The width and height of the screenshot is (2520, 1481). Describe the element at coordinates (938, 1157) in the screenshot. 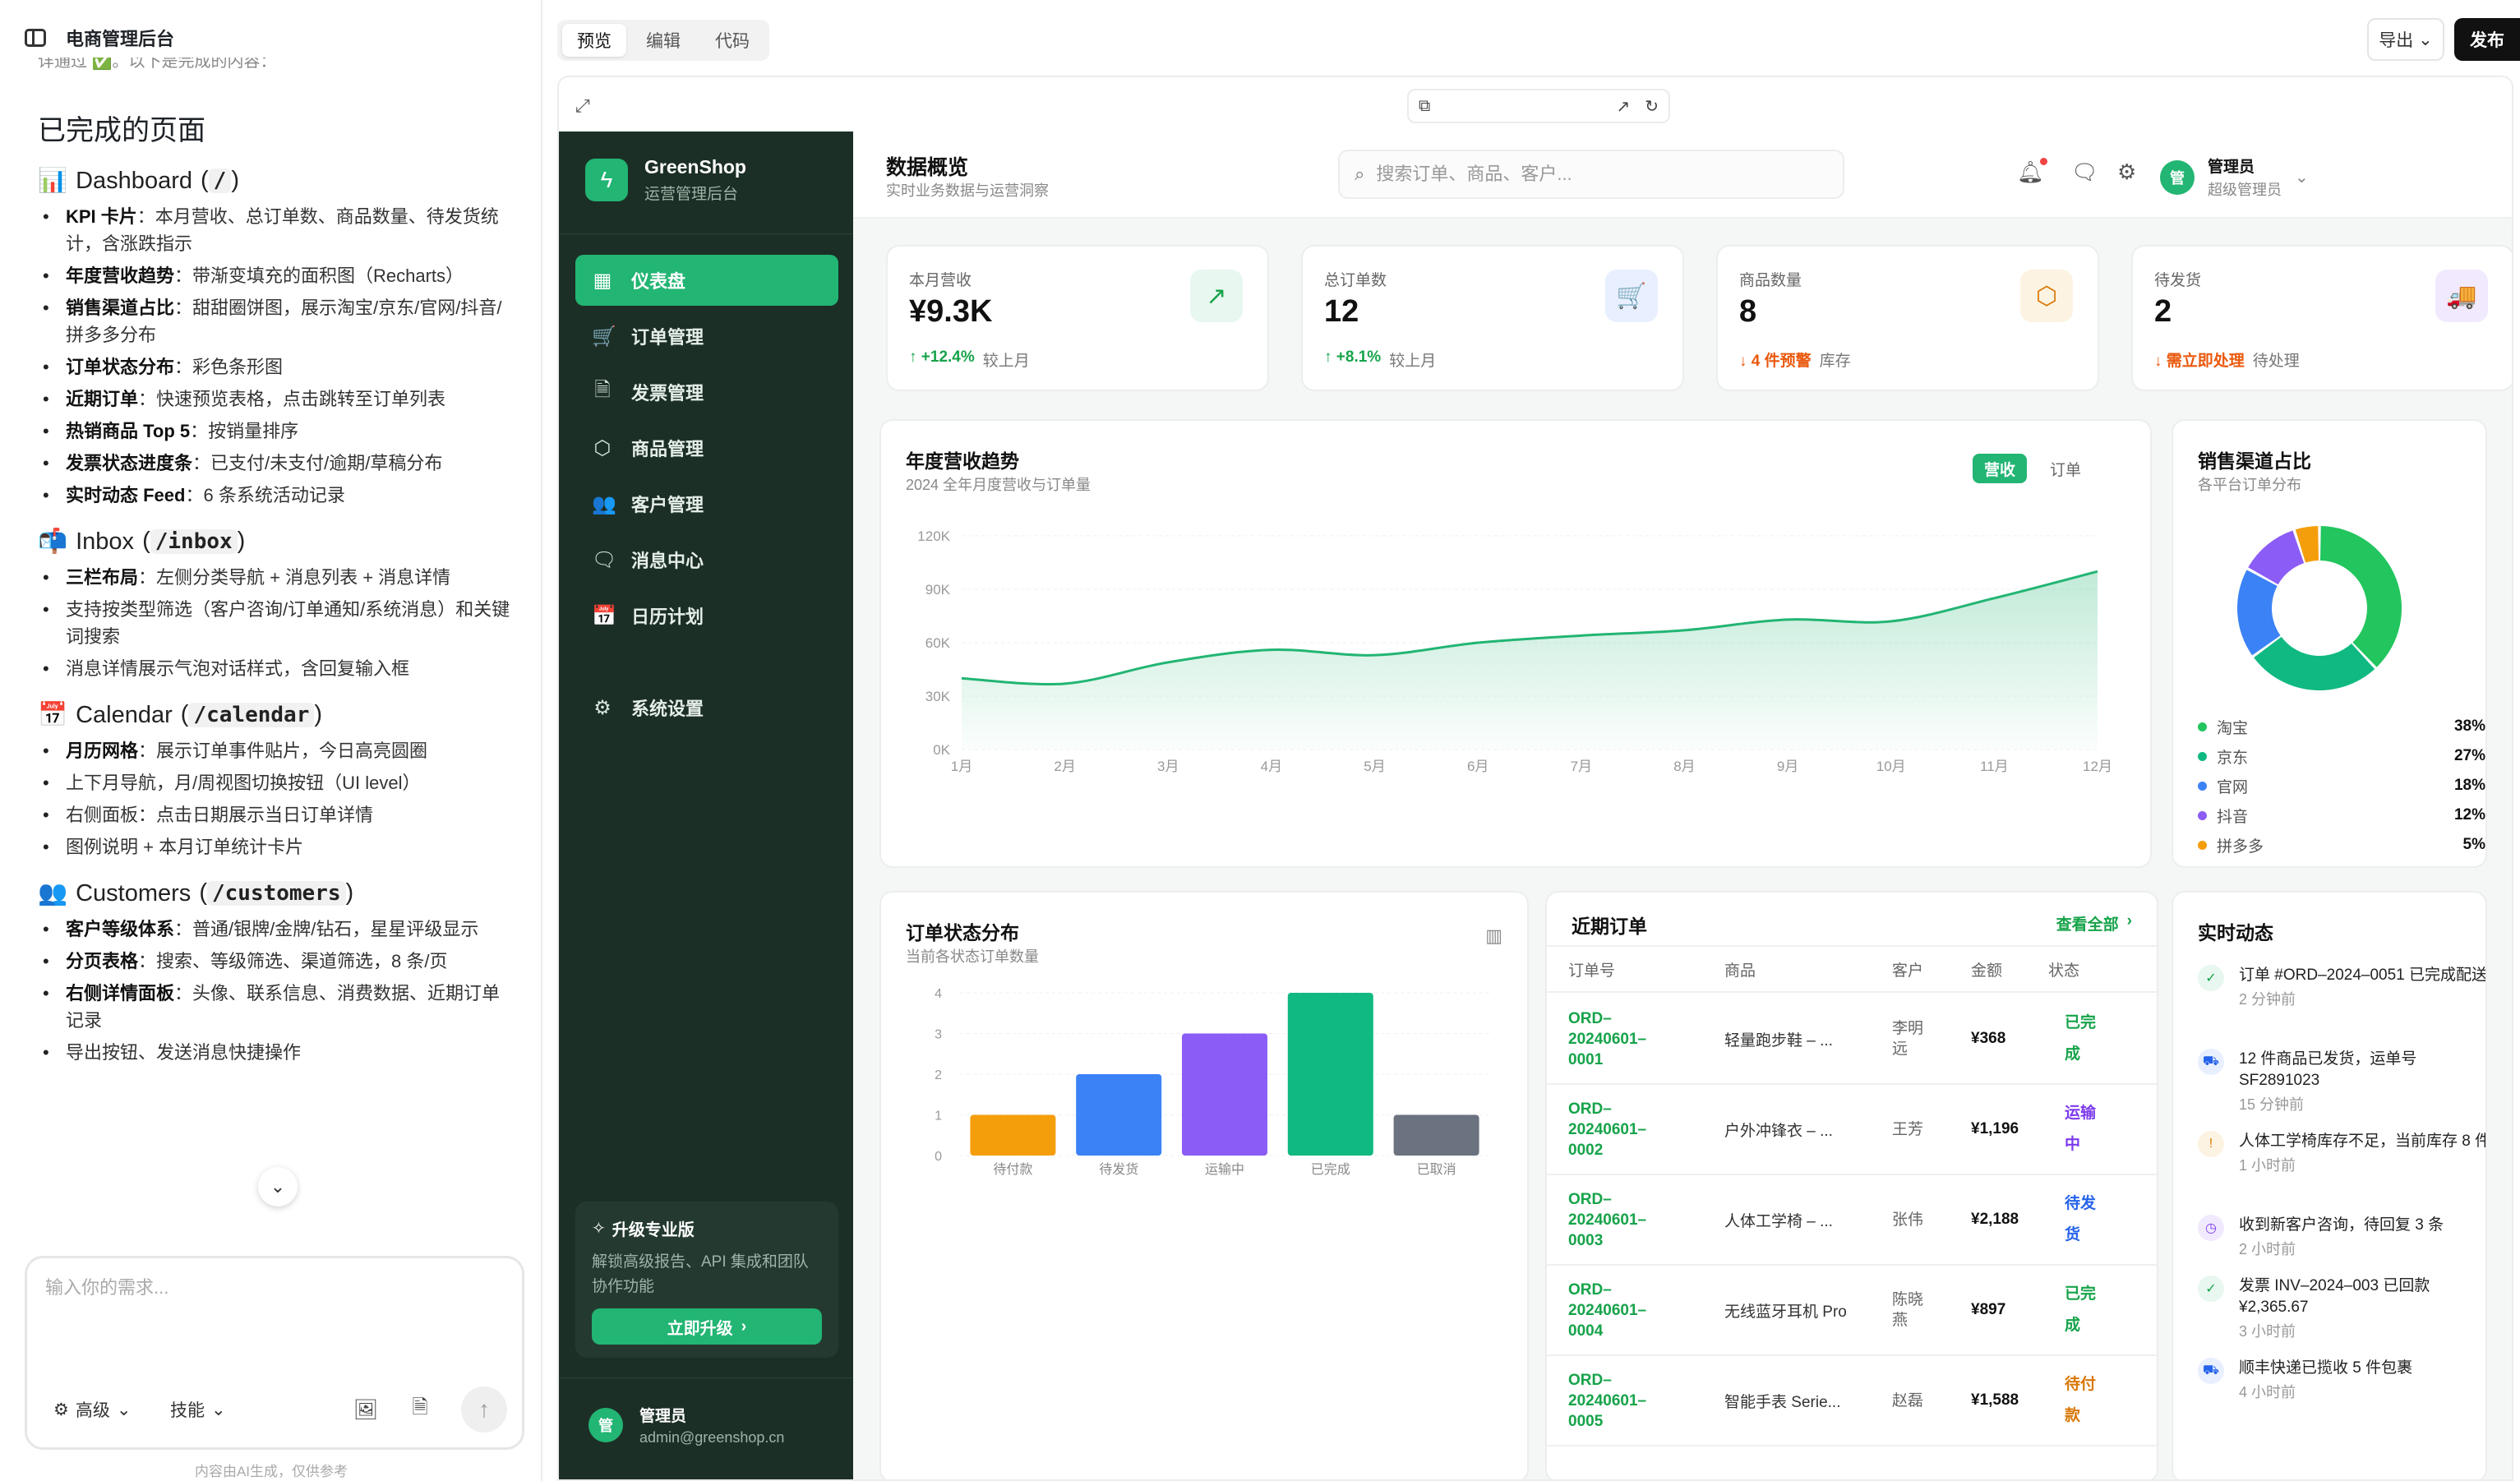

I see `y-tick-label: 0` at that location.